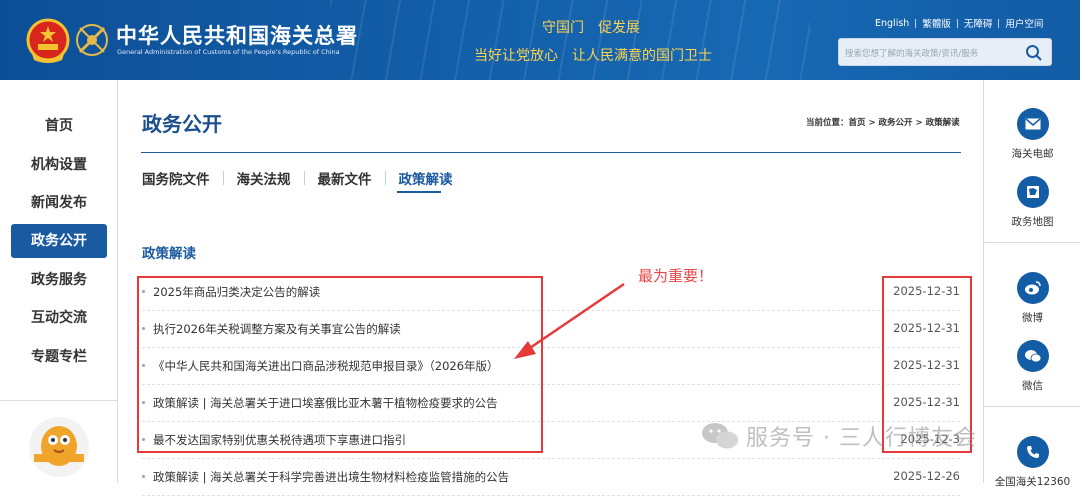 The width and height of the screenshot is (1080, 496). I want to click on right-item-label: 全国海关12360, so click(1032, 481).